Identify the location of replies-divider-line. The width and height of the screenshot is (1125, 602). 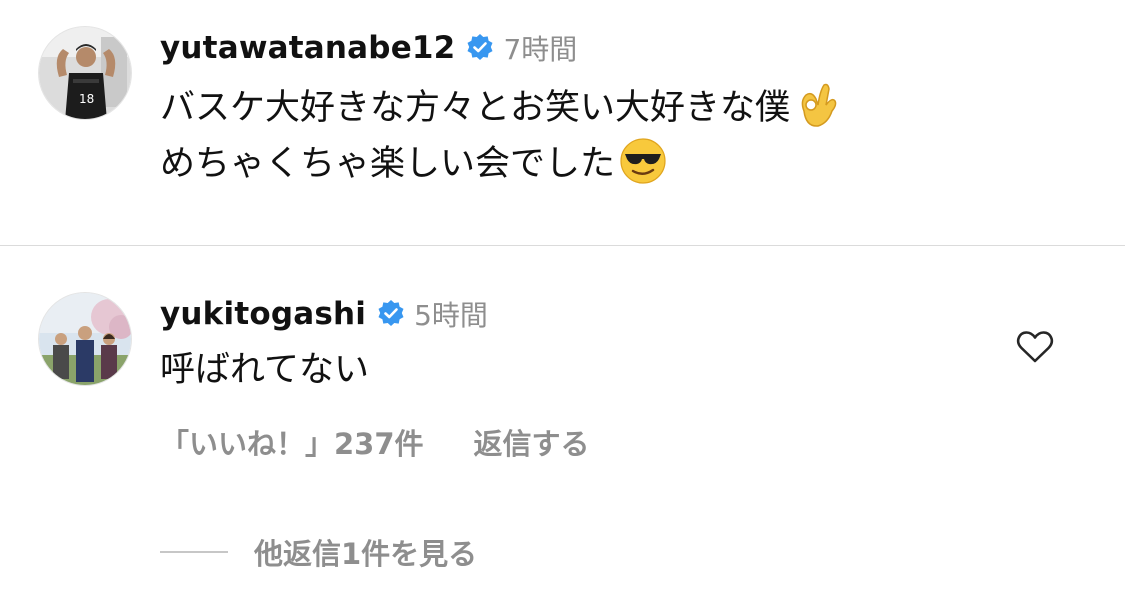
(194, 552).